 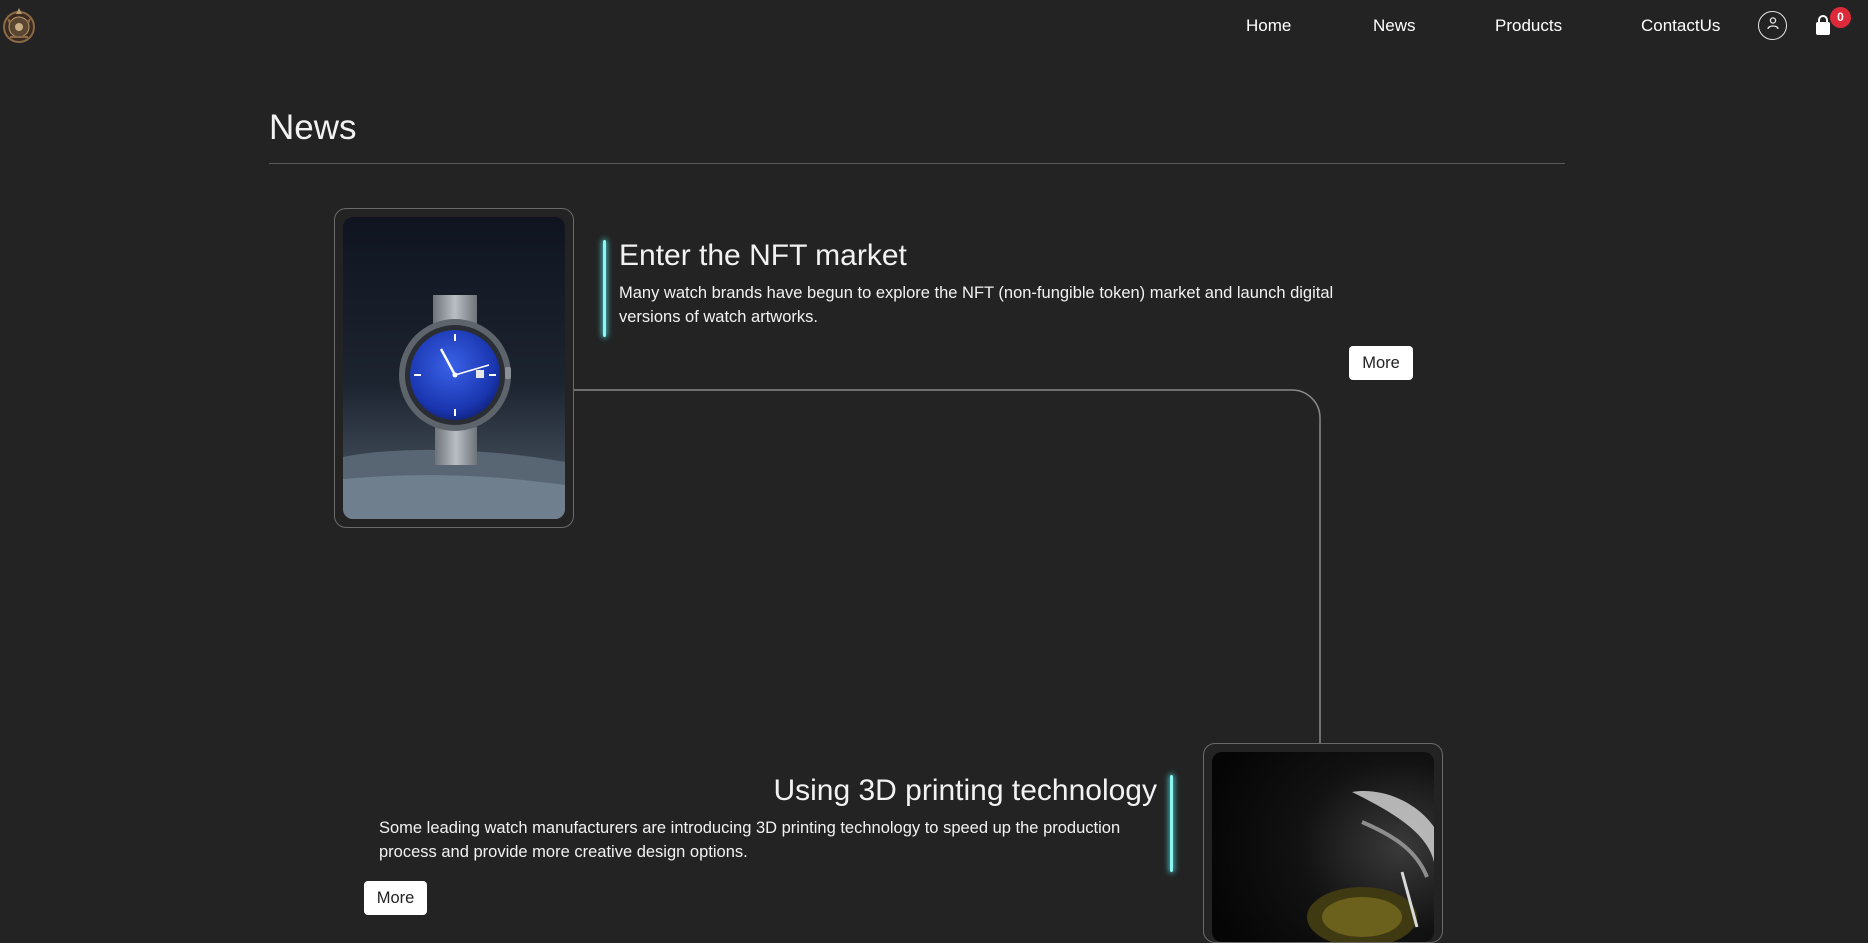 What do you see at coordinates (763, 255) in the screenshot?
I see `news-title: Enter the NFT market` at bounding box center [763, 255].